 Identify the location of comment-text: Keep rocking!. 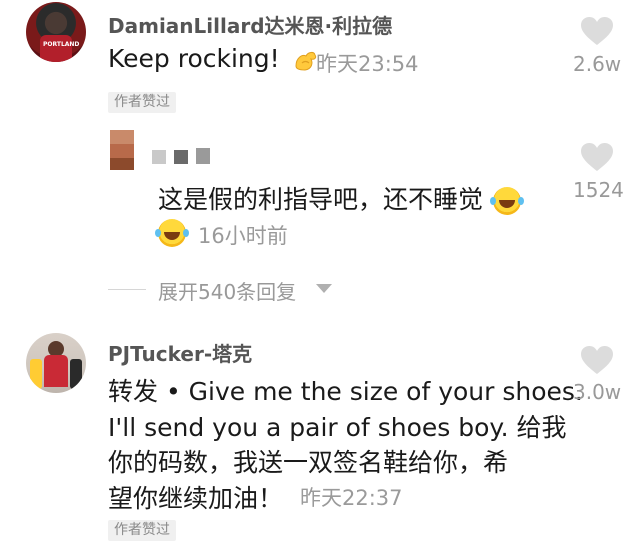
(214, 59).